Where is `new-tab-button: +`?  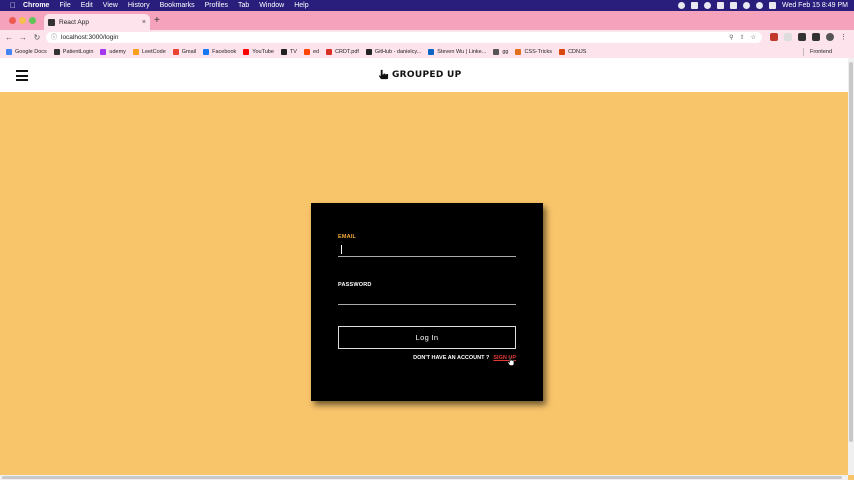
new-tab-button: + is located at coordinates (157, 20).